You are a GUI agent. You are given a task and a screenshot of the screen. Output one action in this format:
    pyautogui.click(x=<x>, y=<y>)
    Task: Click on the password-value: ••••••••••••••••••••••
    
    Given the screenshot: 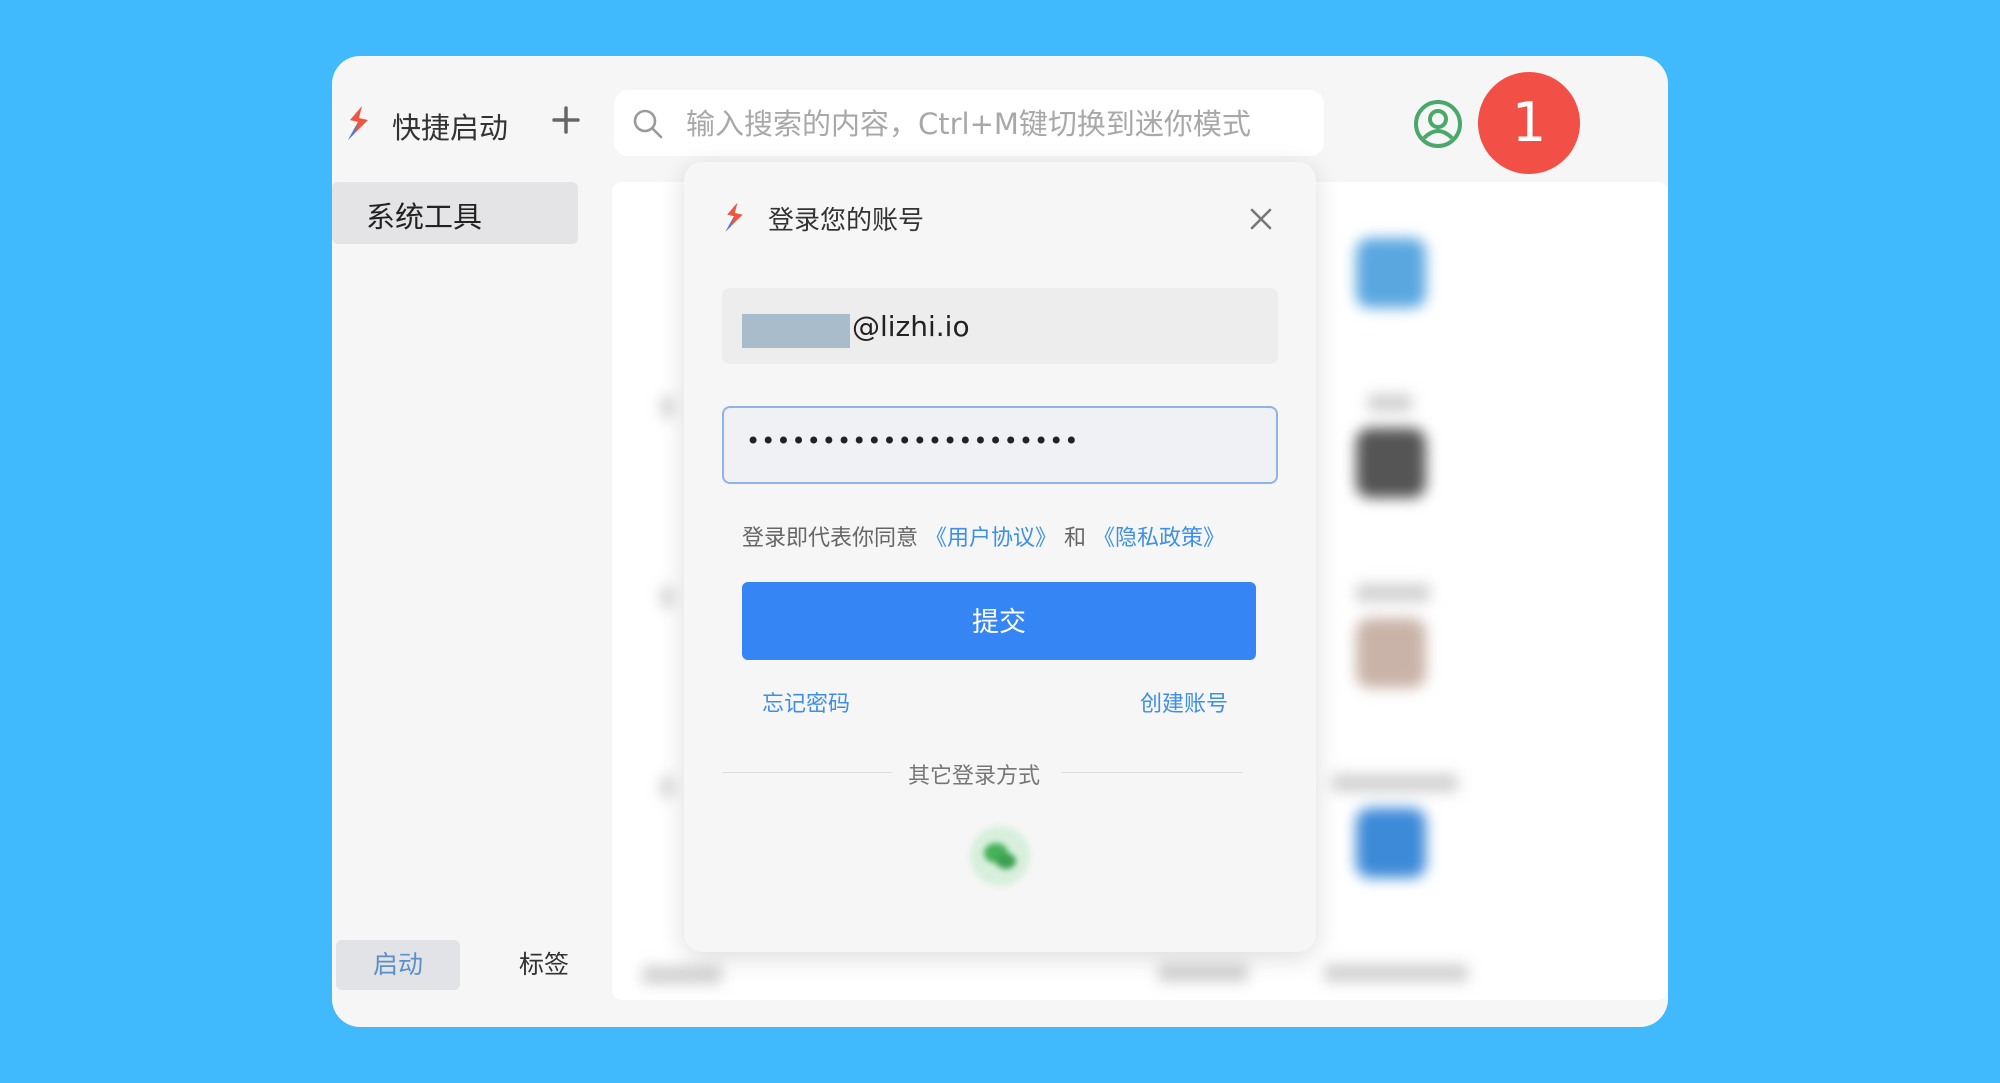 What is the action you would take?
    pyautogui.click(x=913, y=441)
    